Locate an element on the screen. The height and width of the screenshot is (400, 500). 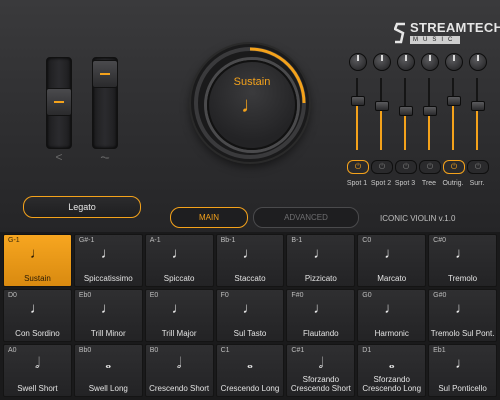
keyswitch-label: B0 is located at coordinates (154, 350).